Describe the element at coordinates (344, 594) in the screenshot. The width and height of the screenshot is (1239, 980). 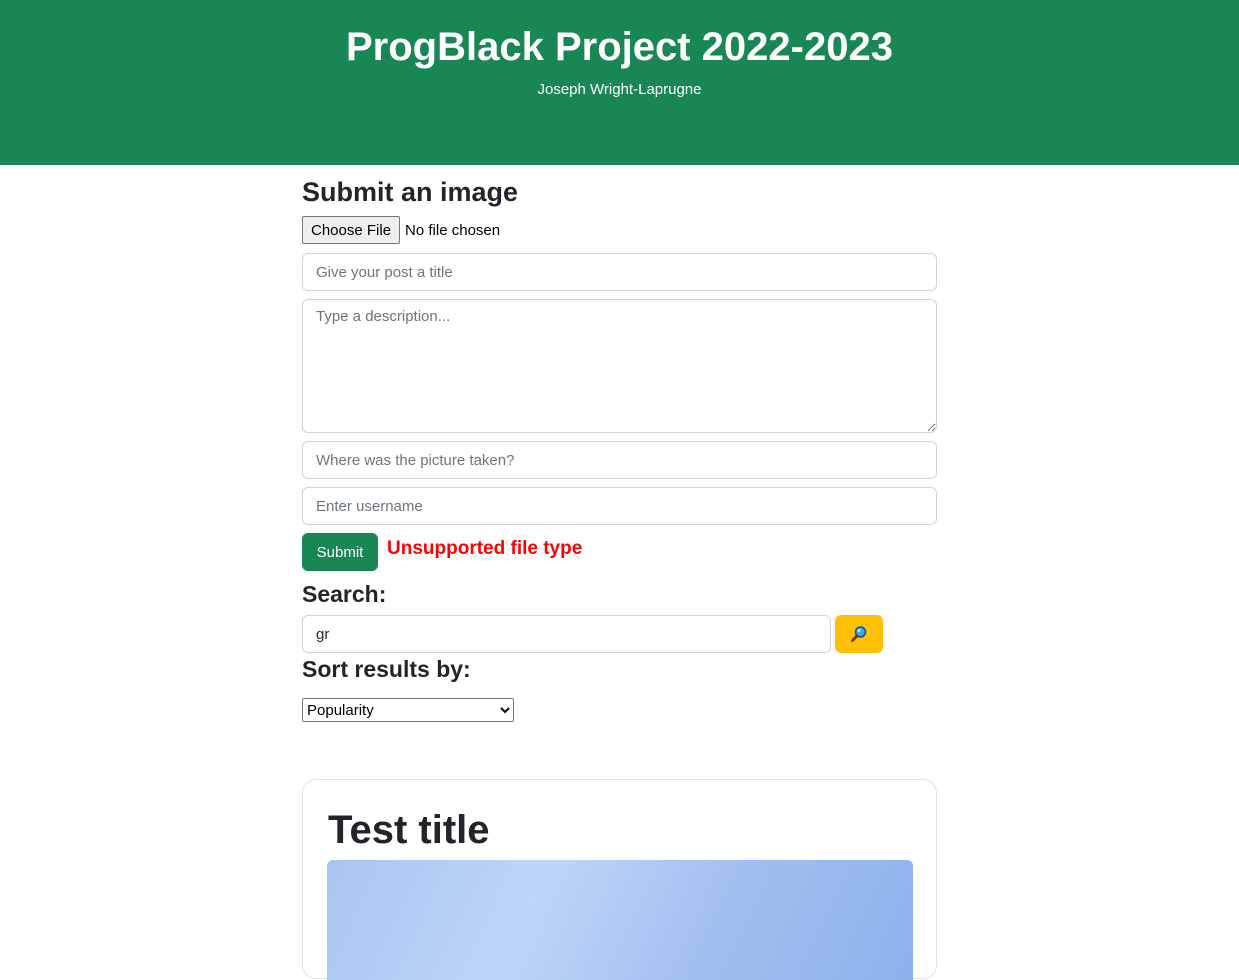
I see `search-heading: Search:` at that location.